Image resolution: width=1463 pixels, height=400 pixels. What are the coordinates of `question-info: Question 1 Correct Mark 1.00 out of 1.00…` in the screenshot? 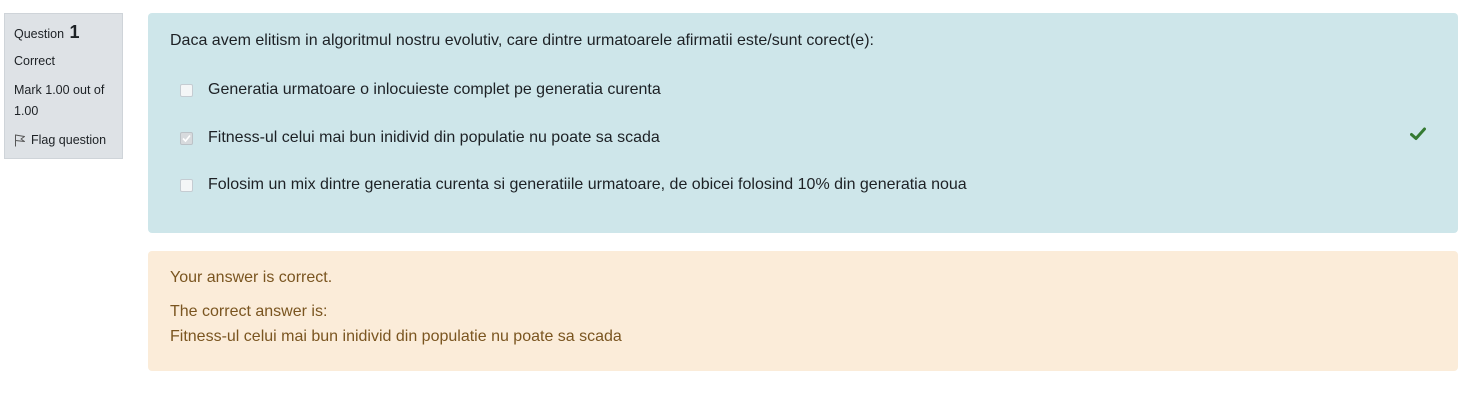 It's located at (63, 86).